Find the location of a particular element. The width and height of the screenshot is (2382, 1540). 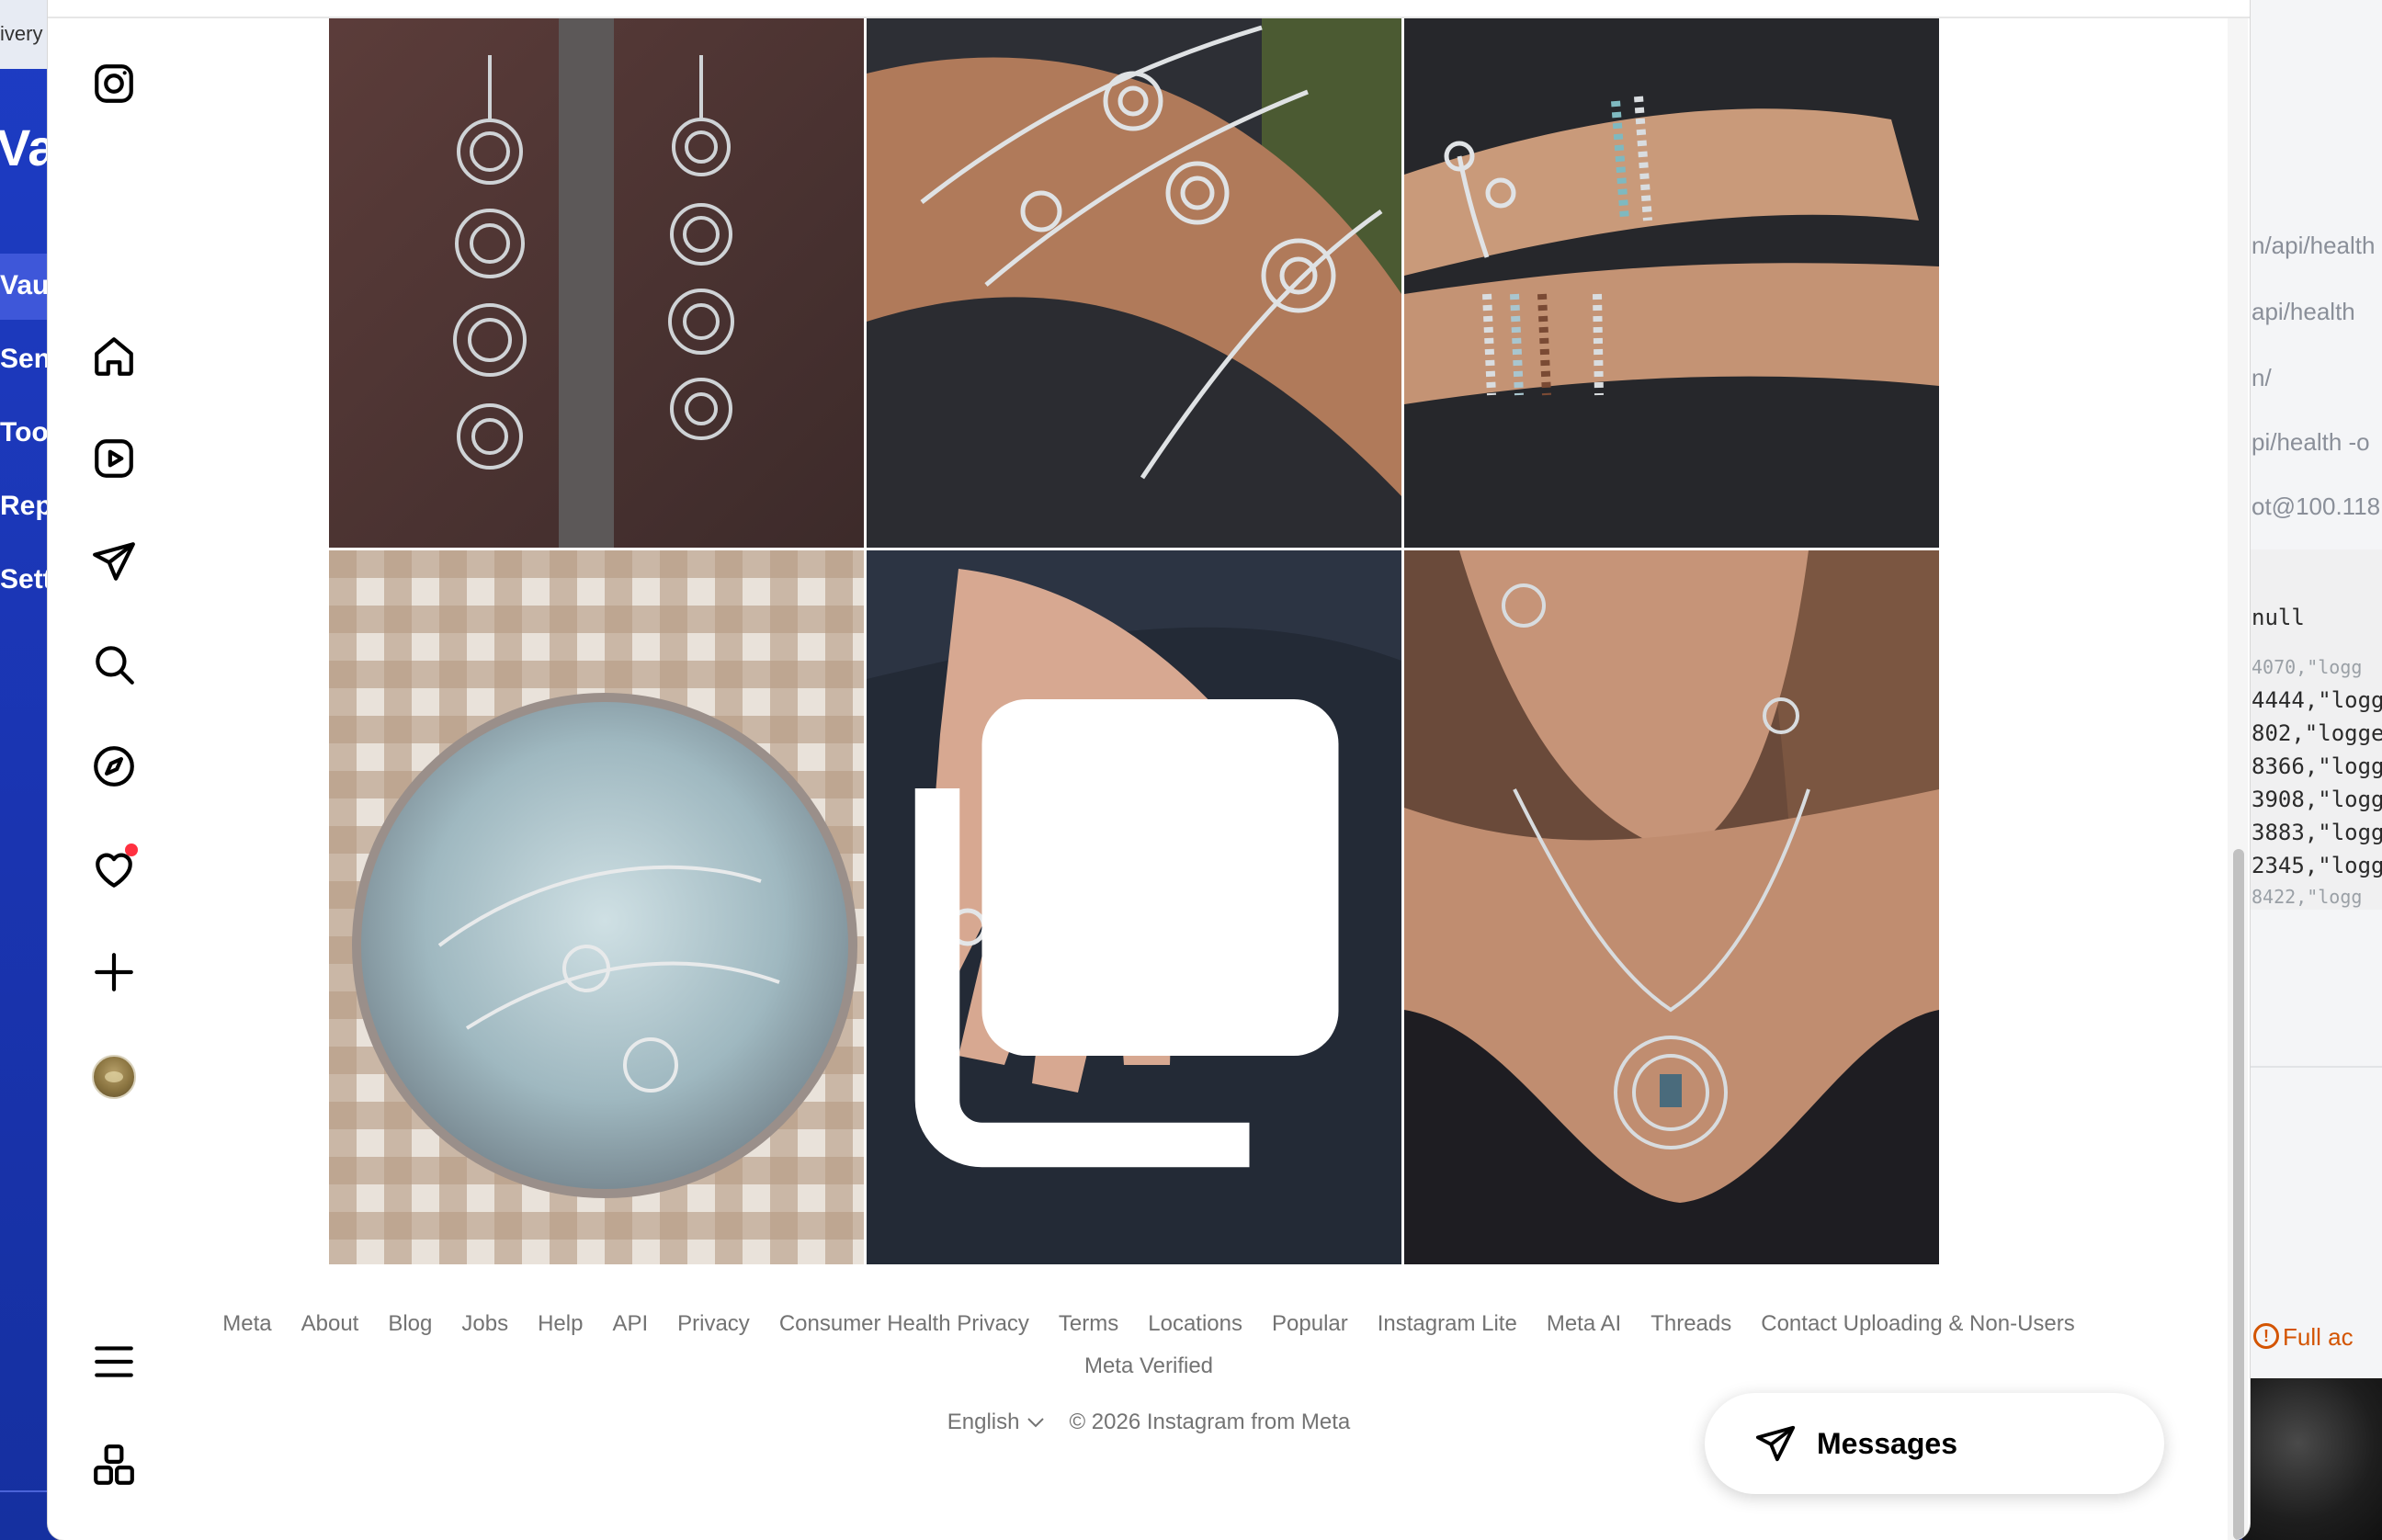

background-nav-item: Setti is located at coordinates (28, 581).